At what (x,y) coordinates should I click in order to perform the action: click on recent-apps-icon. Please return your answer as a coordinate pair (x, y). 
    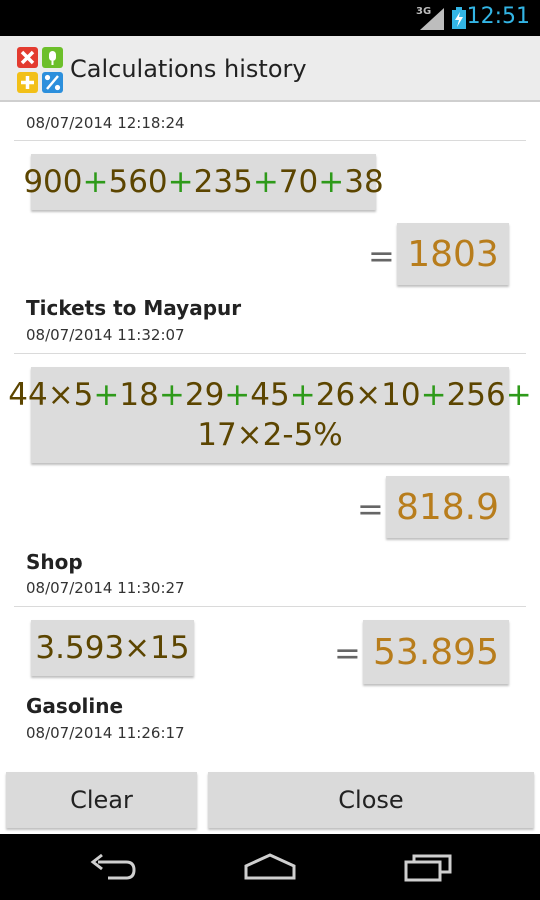
    Looking at the image, I should click on (429, 867).